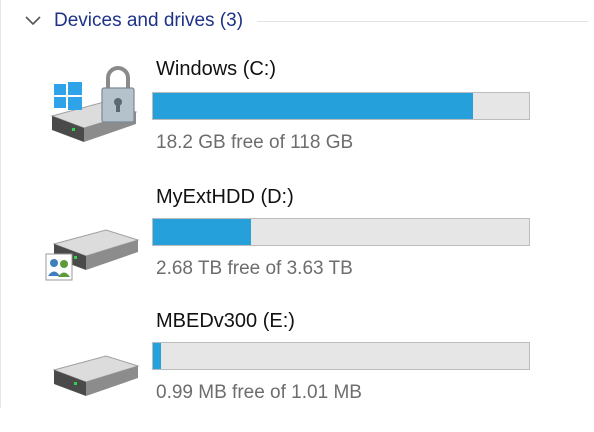  What do you see at coordinates (422, 21) in the screenshot?
I see `group-divider` at bounding box center [422, 21].